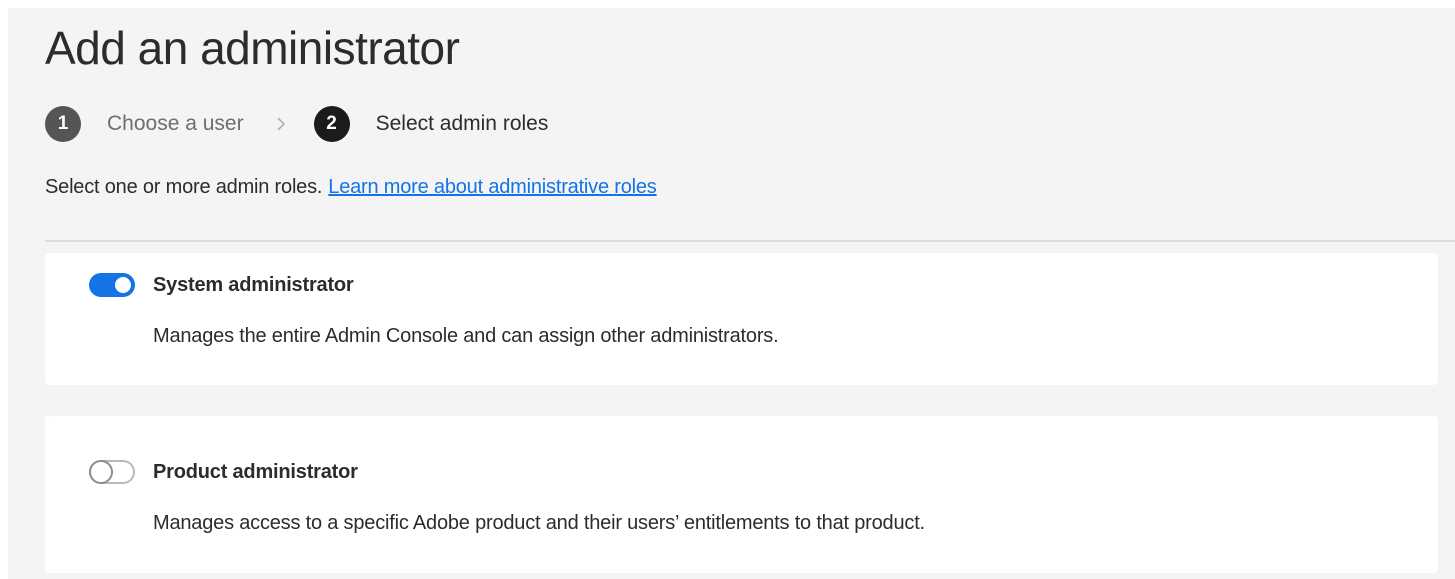 This screenshot has width=1455, height=579. I want to click on step-label: Choose a user, so click(175, 123).